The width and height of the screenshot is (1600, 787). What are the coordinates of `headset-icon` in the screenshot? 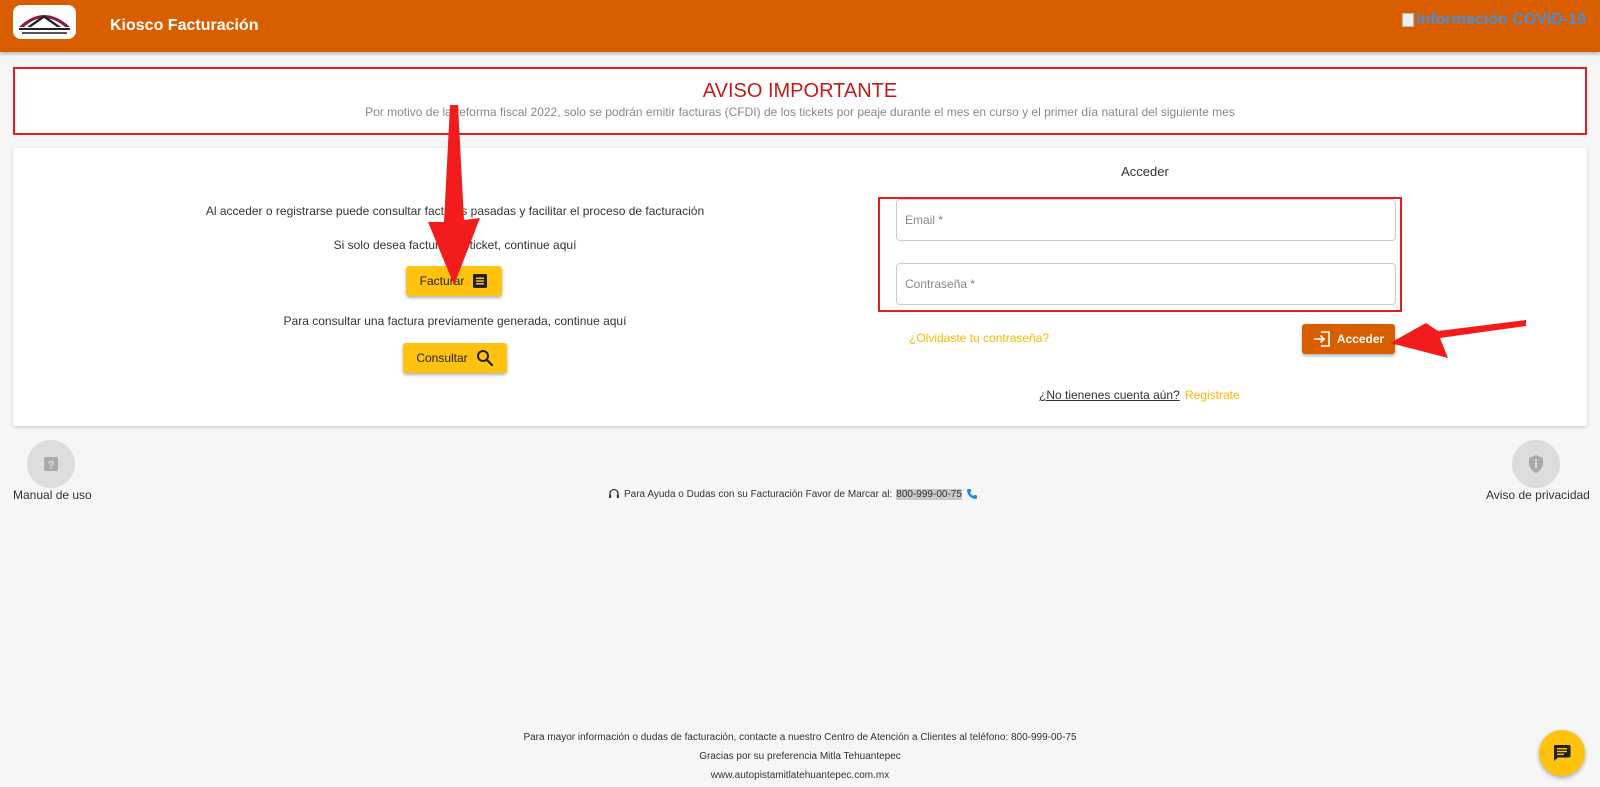 It's located at (614, 493).